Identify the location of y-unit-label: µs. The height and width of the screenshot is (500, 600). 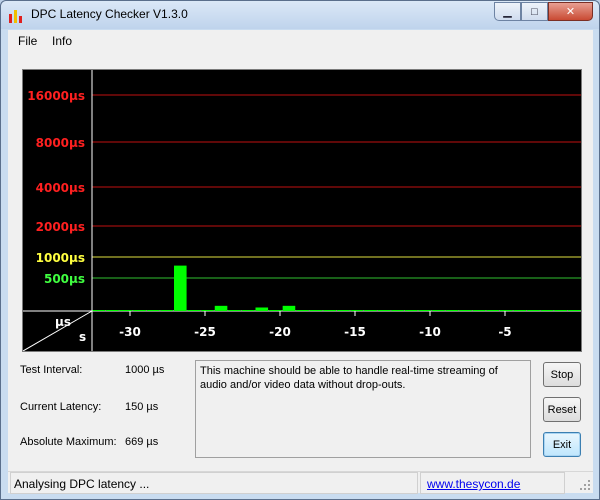
(63, 322).